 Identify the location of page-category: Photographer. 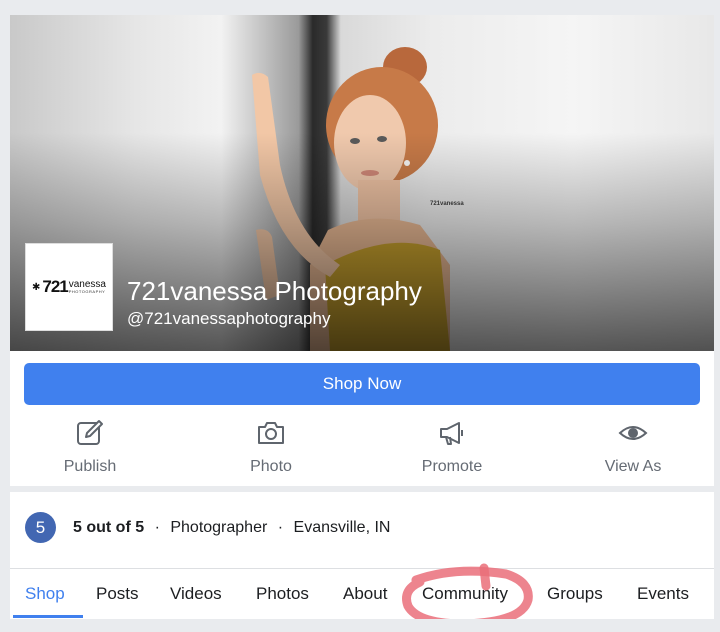
(219, 527).